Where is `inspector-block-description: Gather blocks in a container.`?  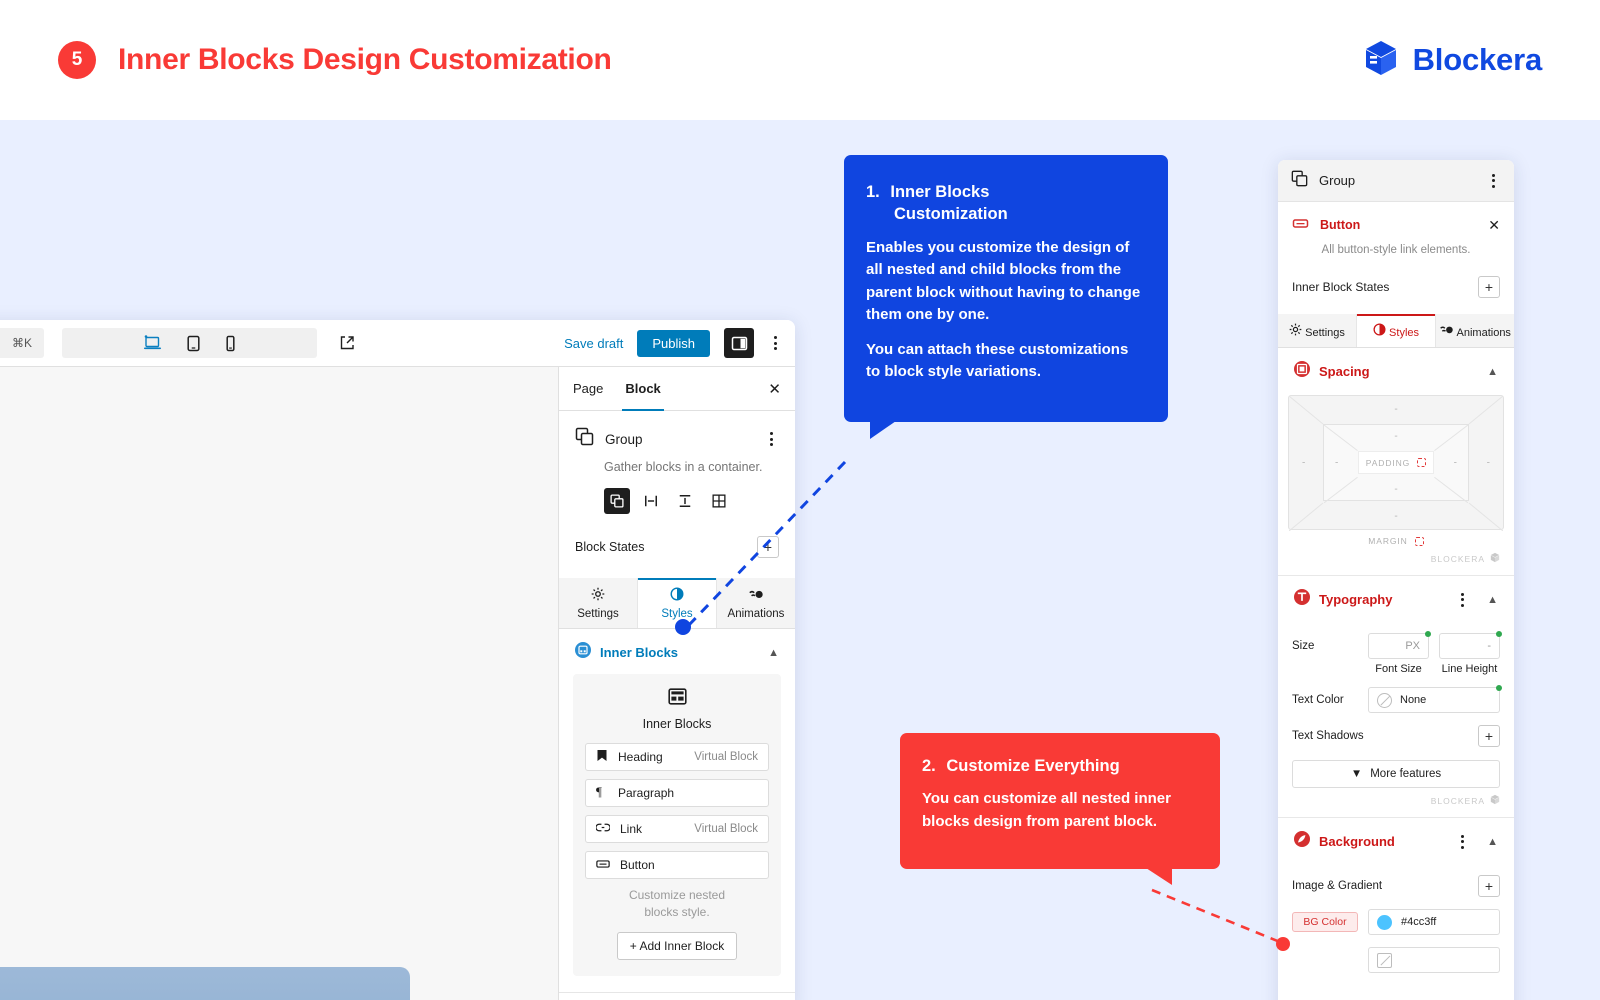
inspector-block-description: Gather blocks in a container. is located at coordinates (683, 467).